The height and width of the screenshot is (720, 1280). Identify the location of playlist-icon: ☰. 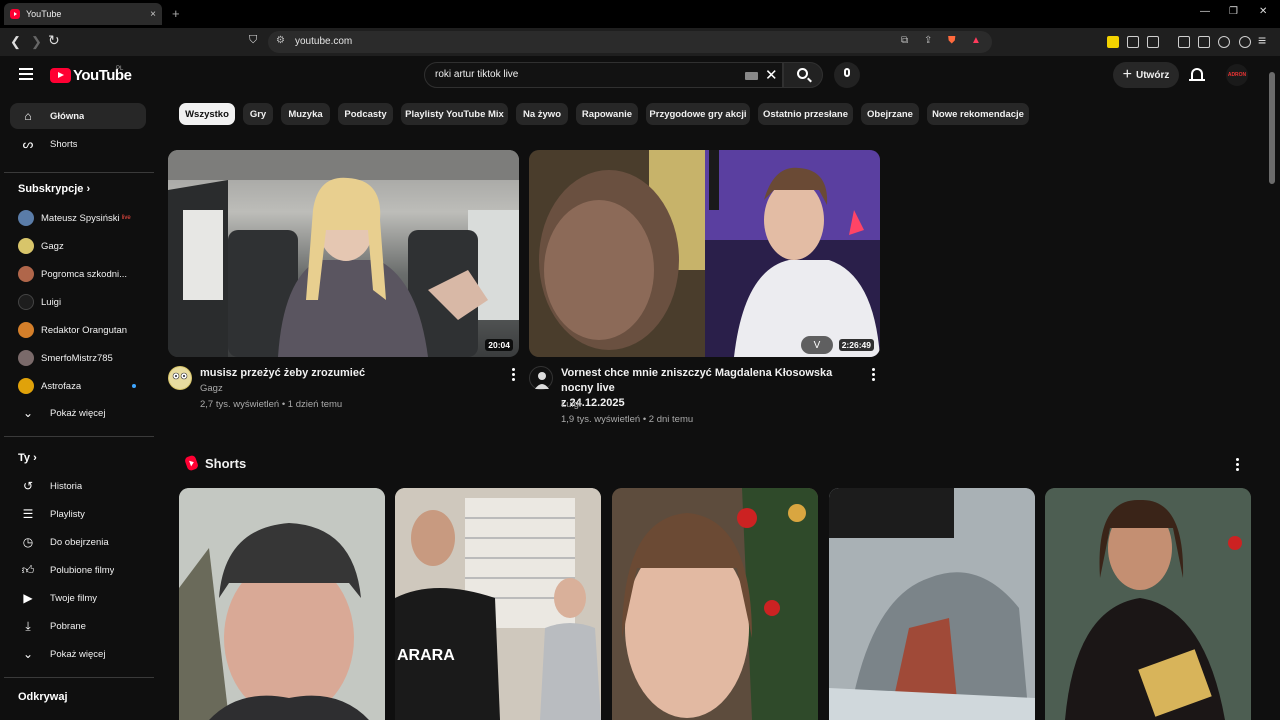
(28, 514).